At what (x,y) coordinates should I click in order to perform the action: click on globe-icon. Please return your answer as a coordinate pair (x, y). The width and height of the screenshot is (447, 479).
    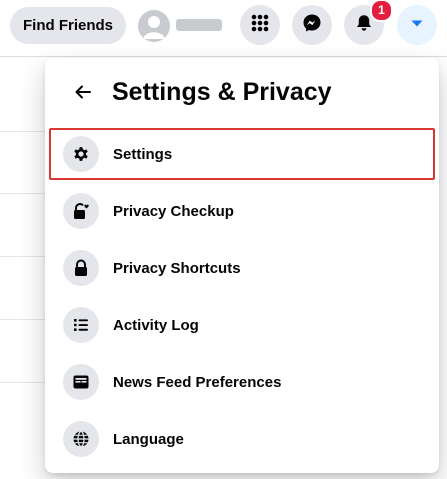
    Looking at the image, I should click on (81, 439).